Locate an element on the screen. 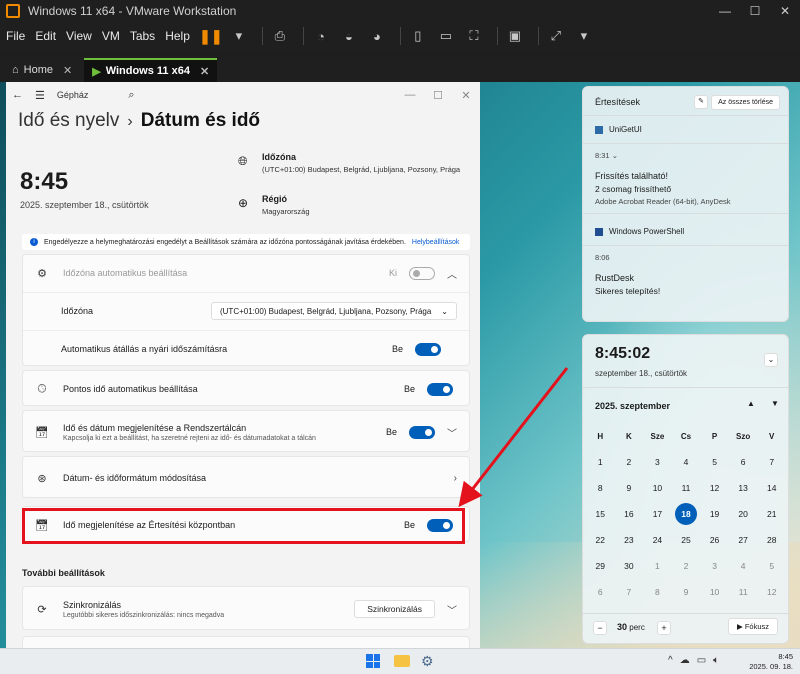 The height and width of the screenshot is (674, 800). stretch-icon: ⤢ is located at coordinates (556, 36).